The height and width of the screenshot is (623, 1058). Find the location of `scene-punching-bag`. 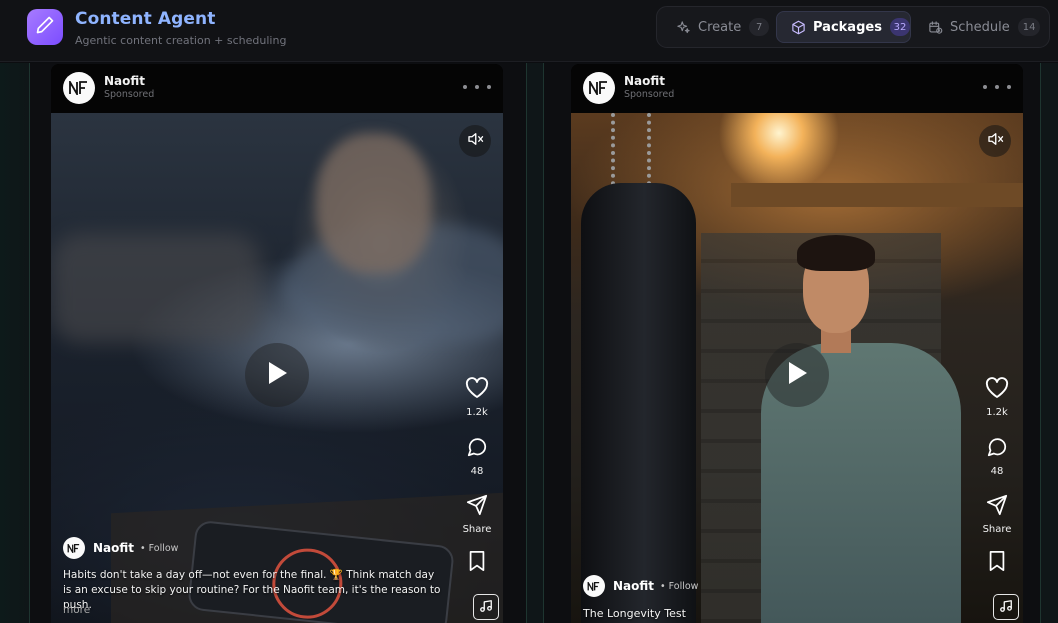

scene-punching-bag is located at coordinates (638, 403).